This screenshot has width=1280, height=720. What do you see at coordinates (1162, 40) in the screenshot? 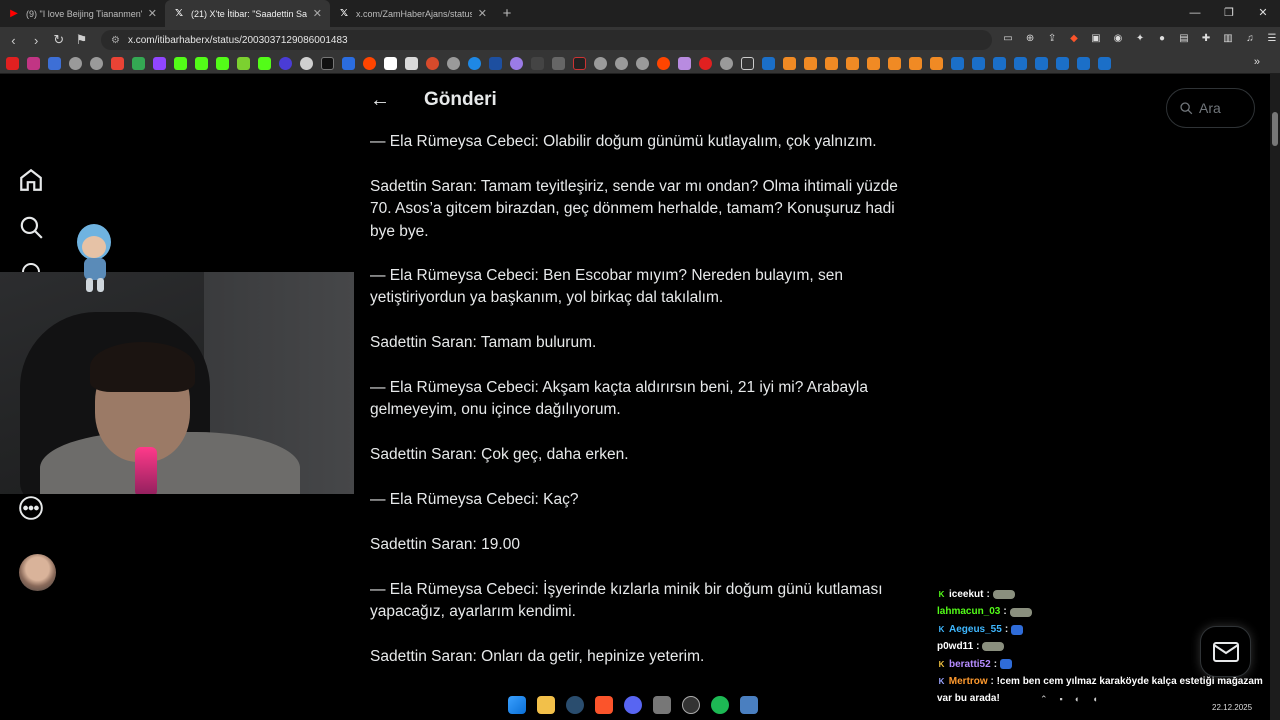
I see `extension-icon: ●` at bounding box center [1162, 40].